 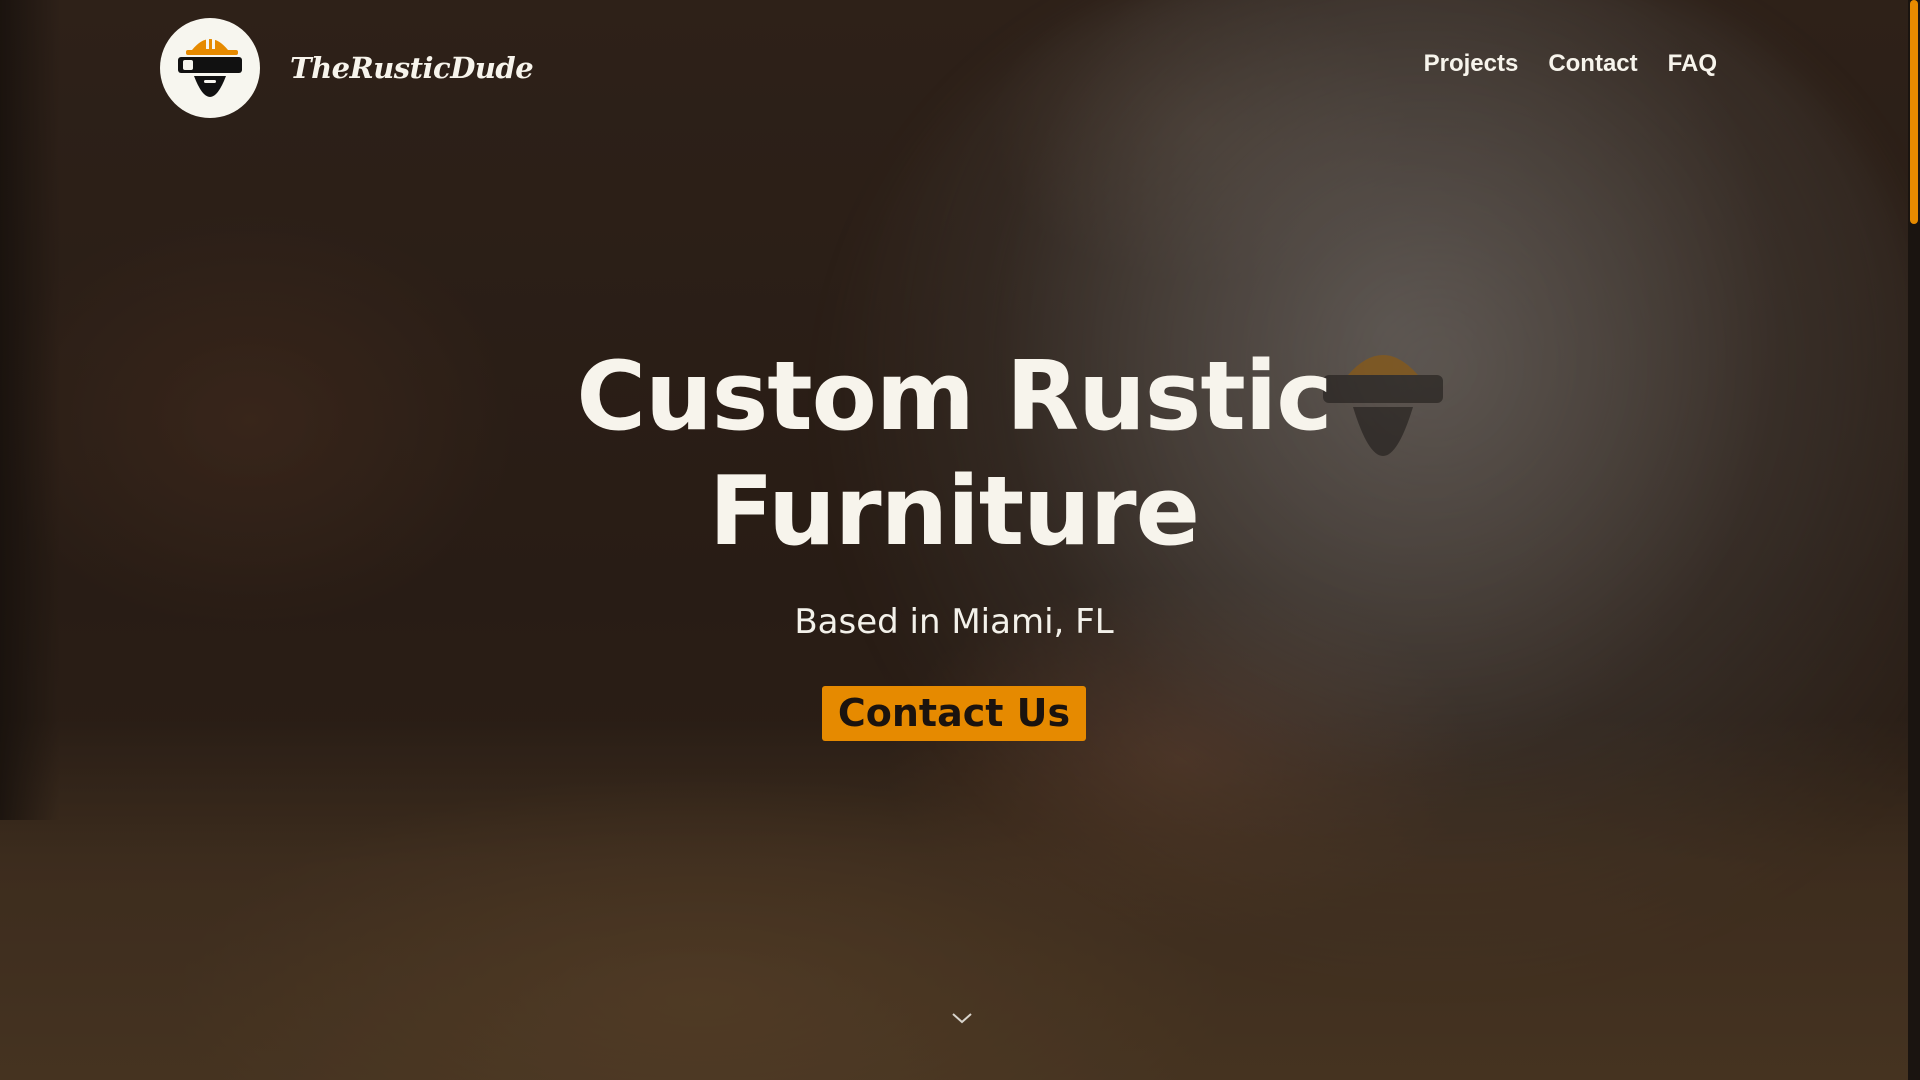 I want to click on main-nav: Projects Contact FAQ, so click(x=1570, y=64).